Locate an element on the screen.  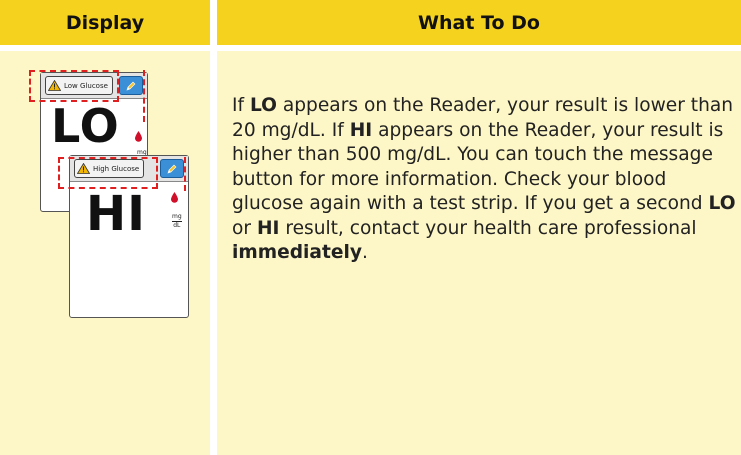
glucose-value-hi: HI is located at coordinates (116, 214).